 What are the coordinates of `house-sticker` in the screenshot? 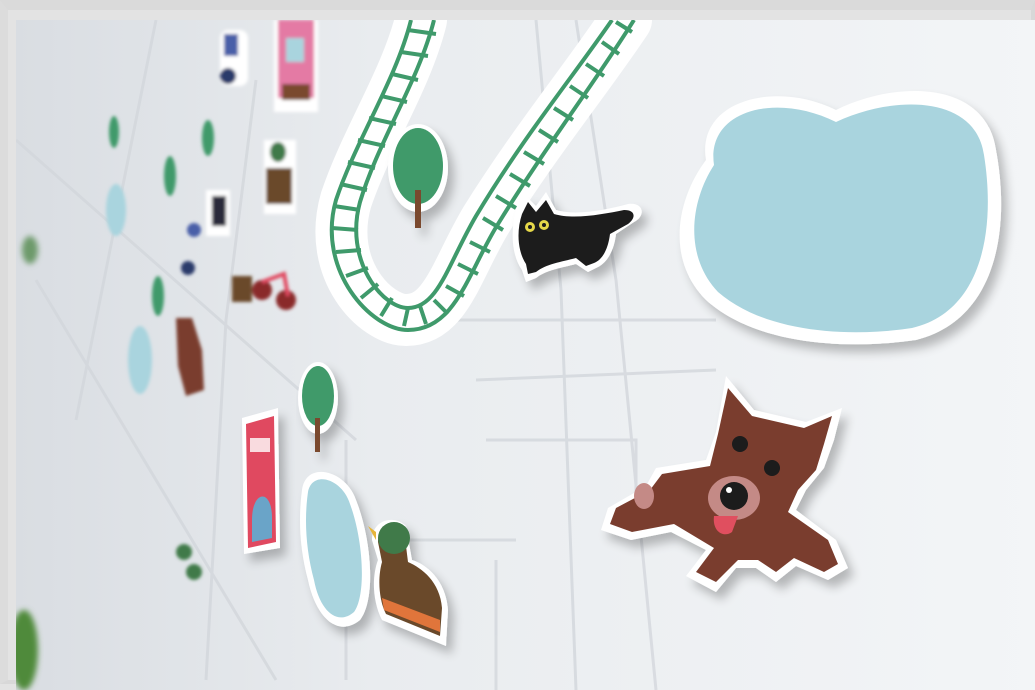 It's located at (261, 481).